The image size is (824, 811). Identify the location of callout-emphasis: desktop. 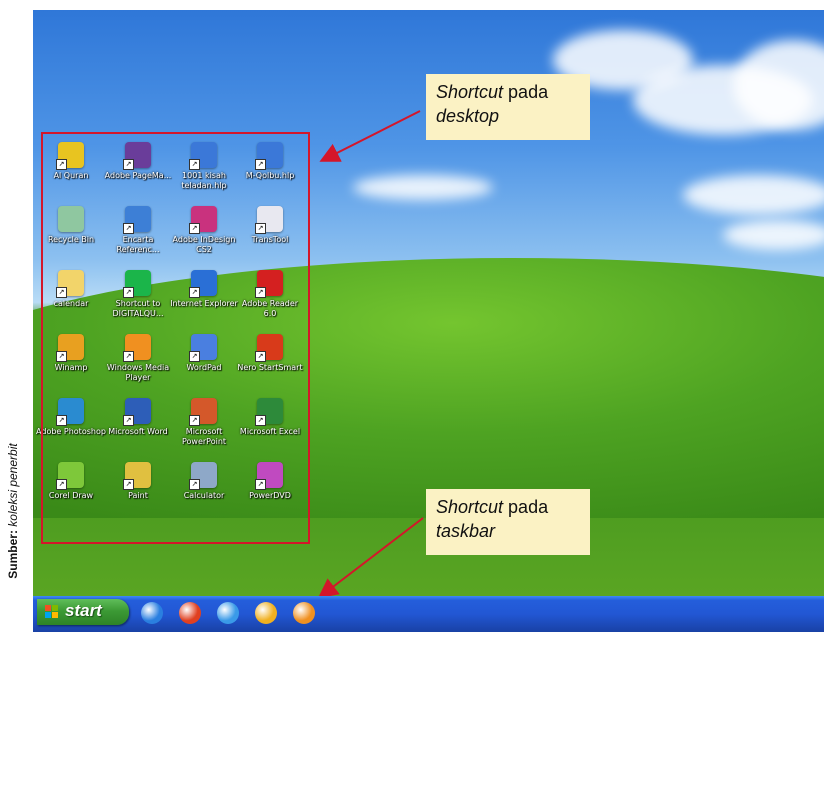
(468, 116).